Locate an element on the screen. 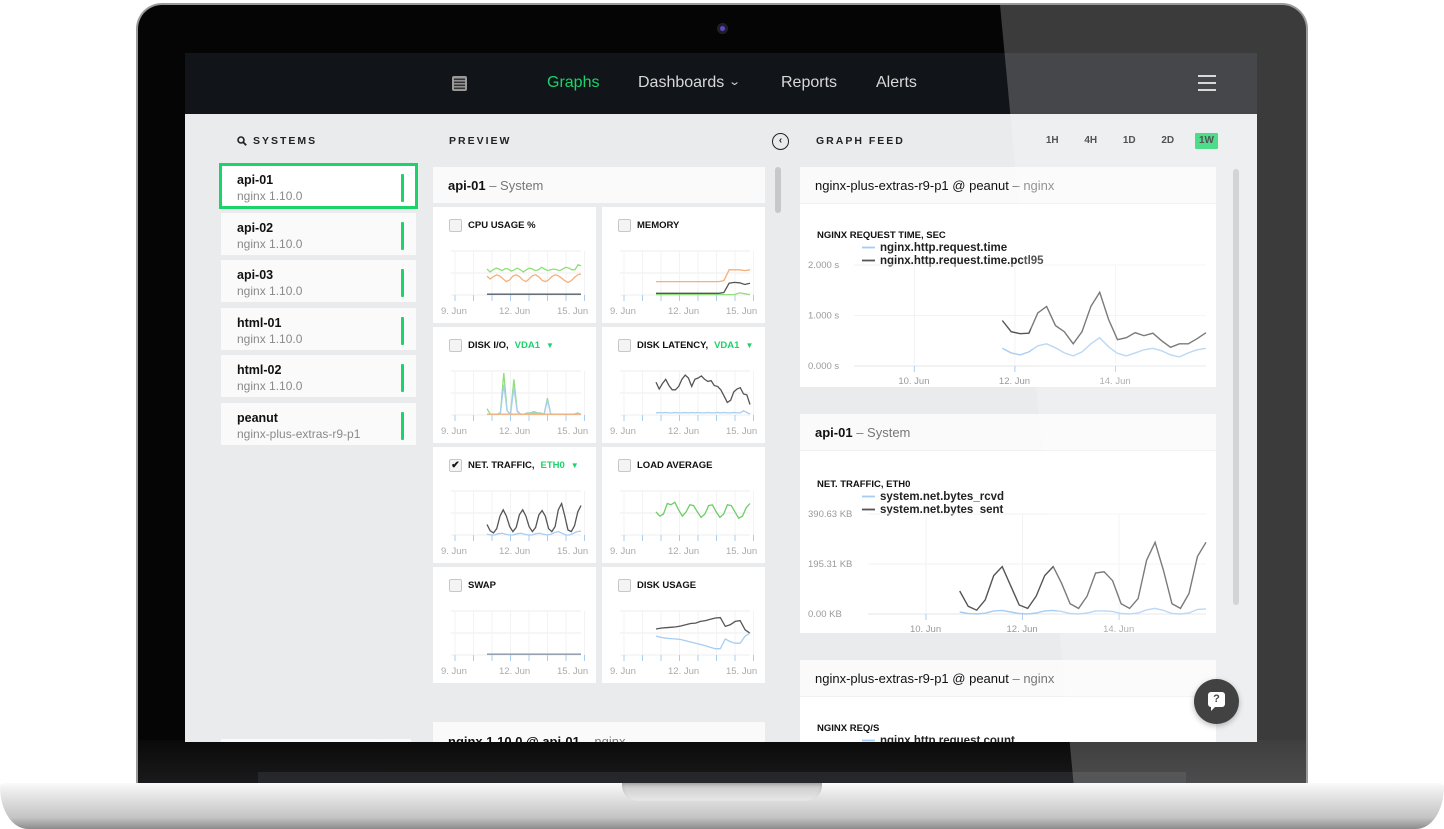 The height and width of the screenshot is (829, 1444). preview-chart-header: DISK USAGE is located at coordinates (657, 585).